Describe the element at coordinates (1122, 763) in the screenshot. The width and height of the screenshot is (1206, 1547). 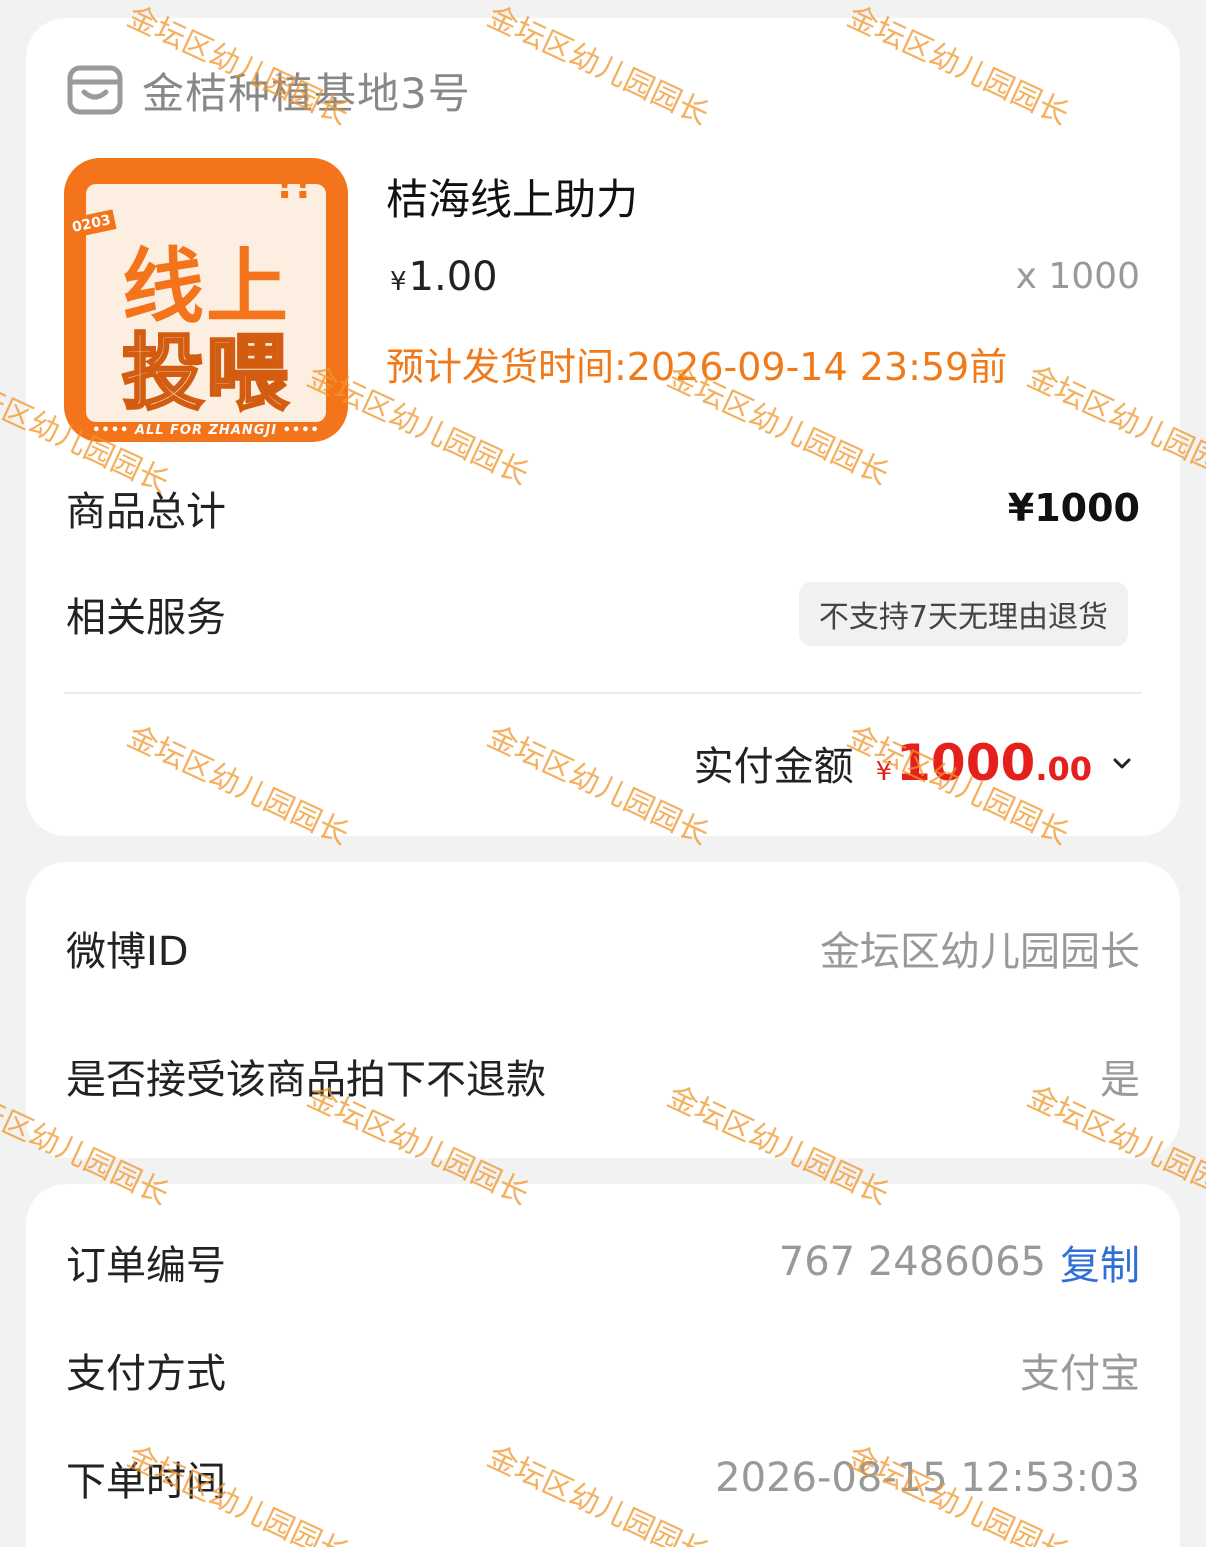
I see `chevron-down-icon` at that location.